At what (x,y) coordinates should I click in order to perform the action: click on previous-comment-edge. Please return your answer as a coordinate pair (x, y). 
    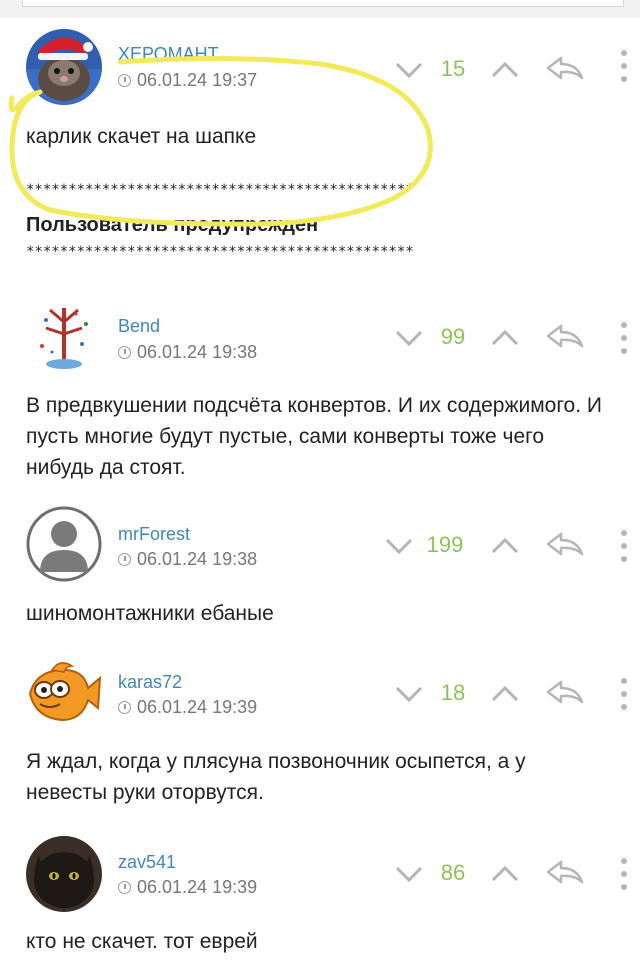
    Looking at the image, I should click on (320, 9).